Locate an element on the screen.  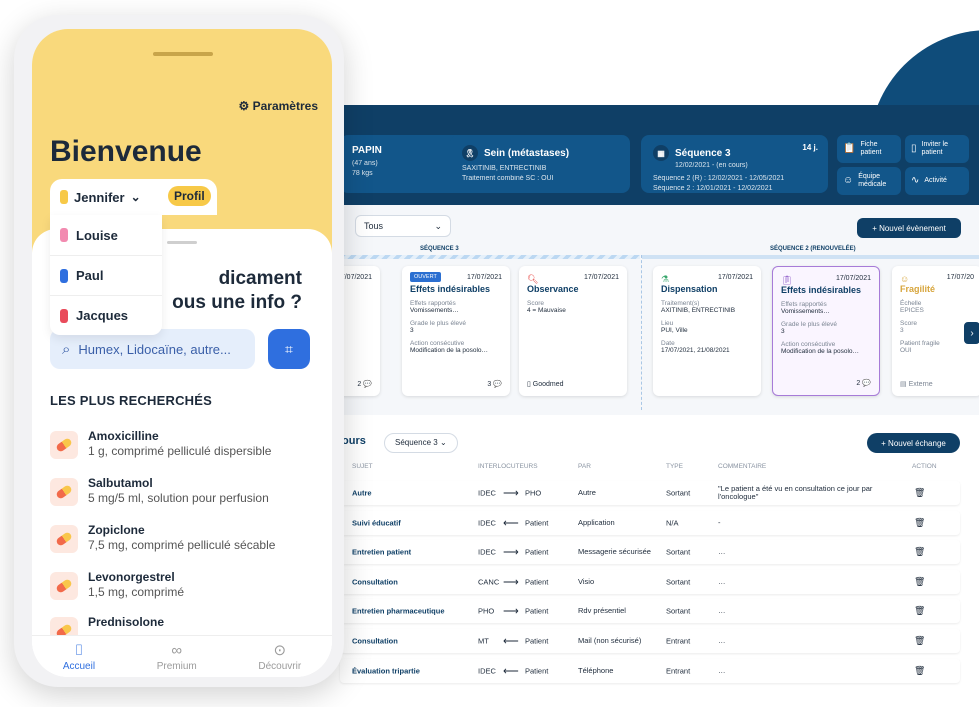
event-label: Lieu is located at coordinates (667, 323).